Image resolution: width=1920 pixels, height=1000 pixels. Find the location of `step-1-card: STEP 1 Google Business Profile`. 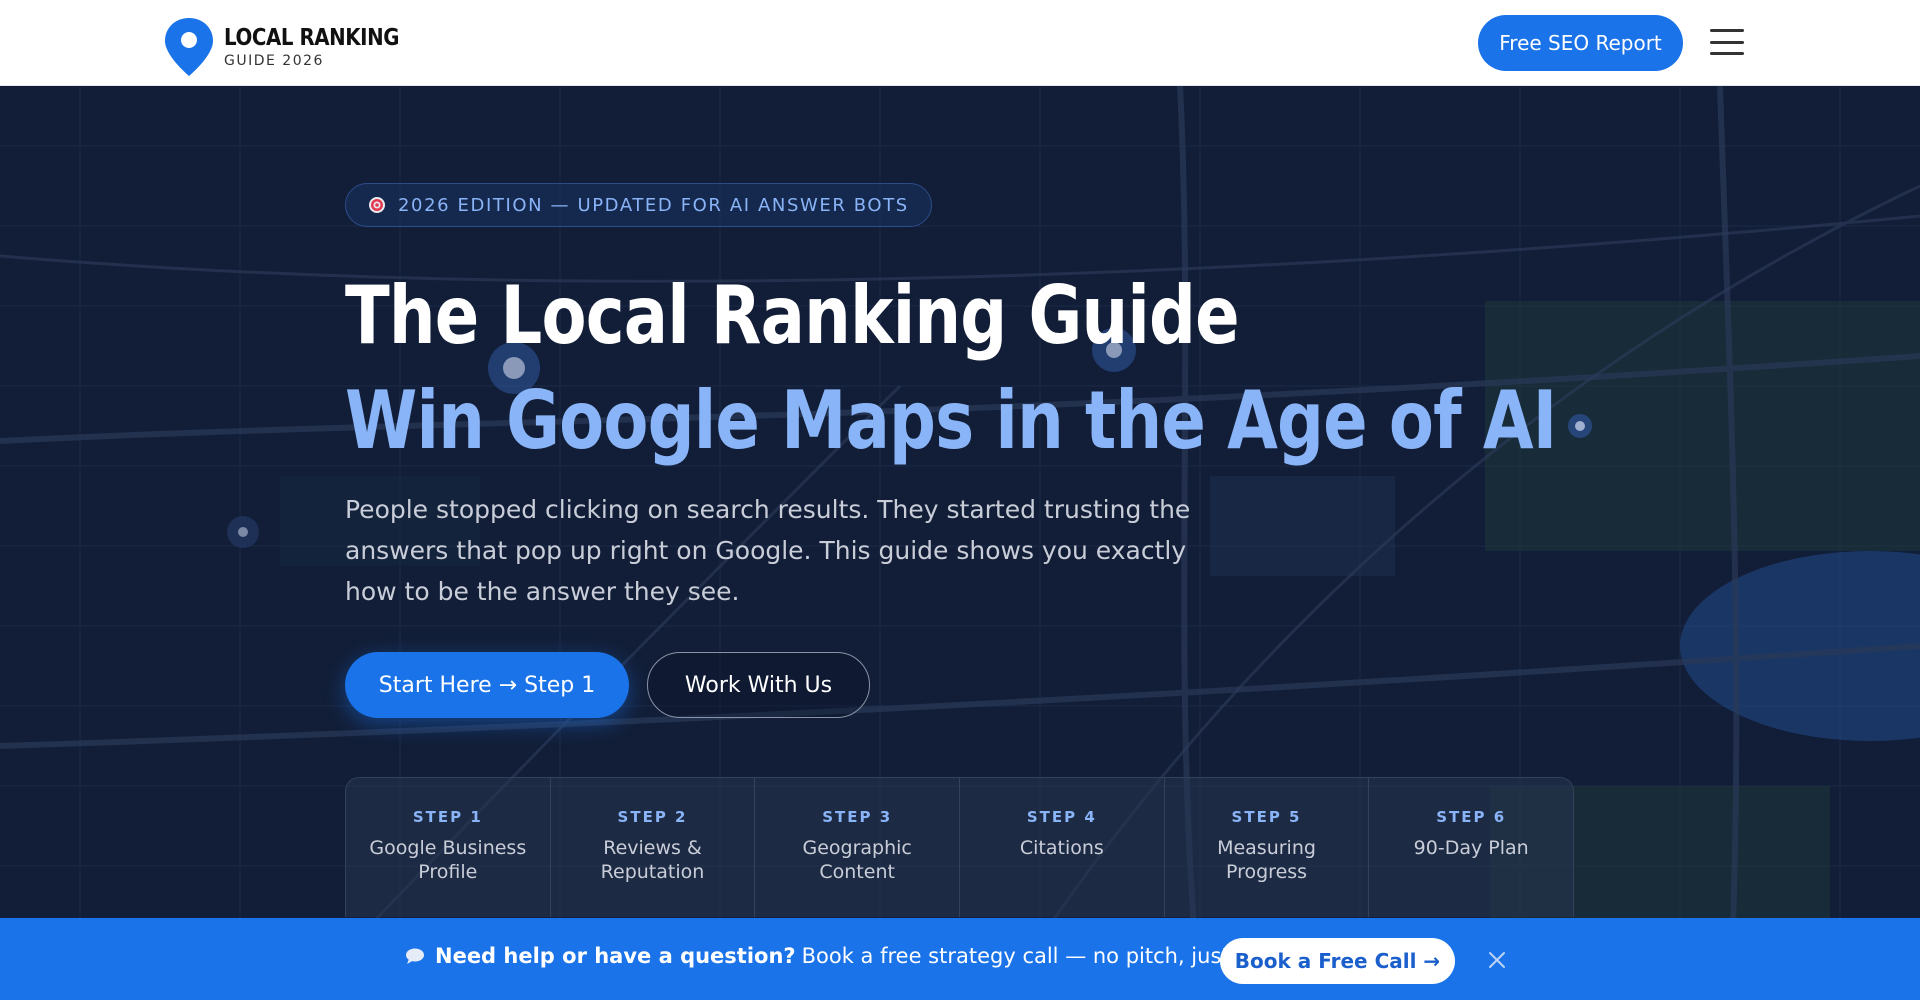

step-1-card: STEP 1 Google Business Profile is located at coordinates (448, 847).